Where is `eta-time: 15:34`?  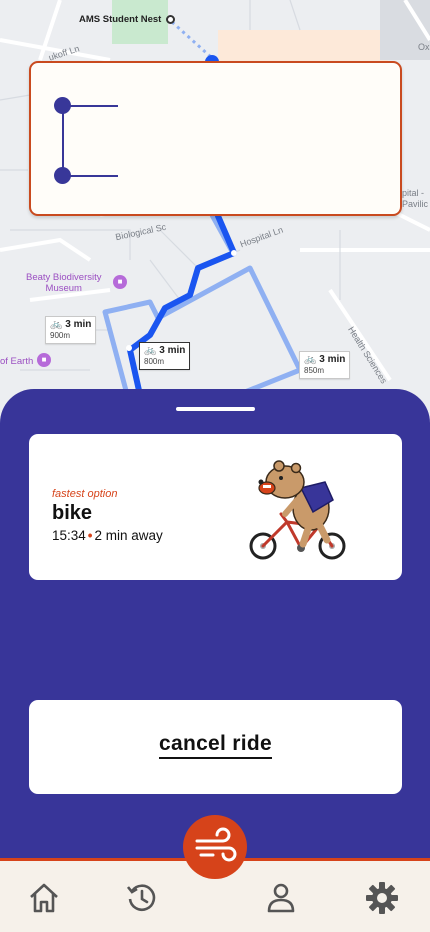
eta-time: 15:34 is located at coordinates (69, 535).